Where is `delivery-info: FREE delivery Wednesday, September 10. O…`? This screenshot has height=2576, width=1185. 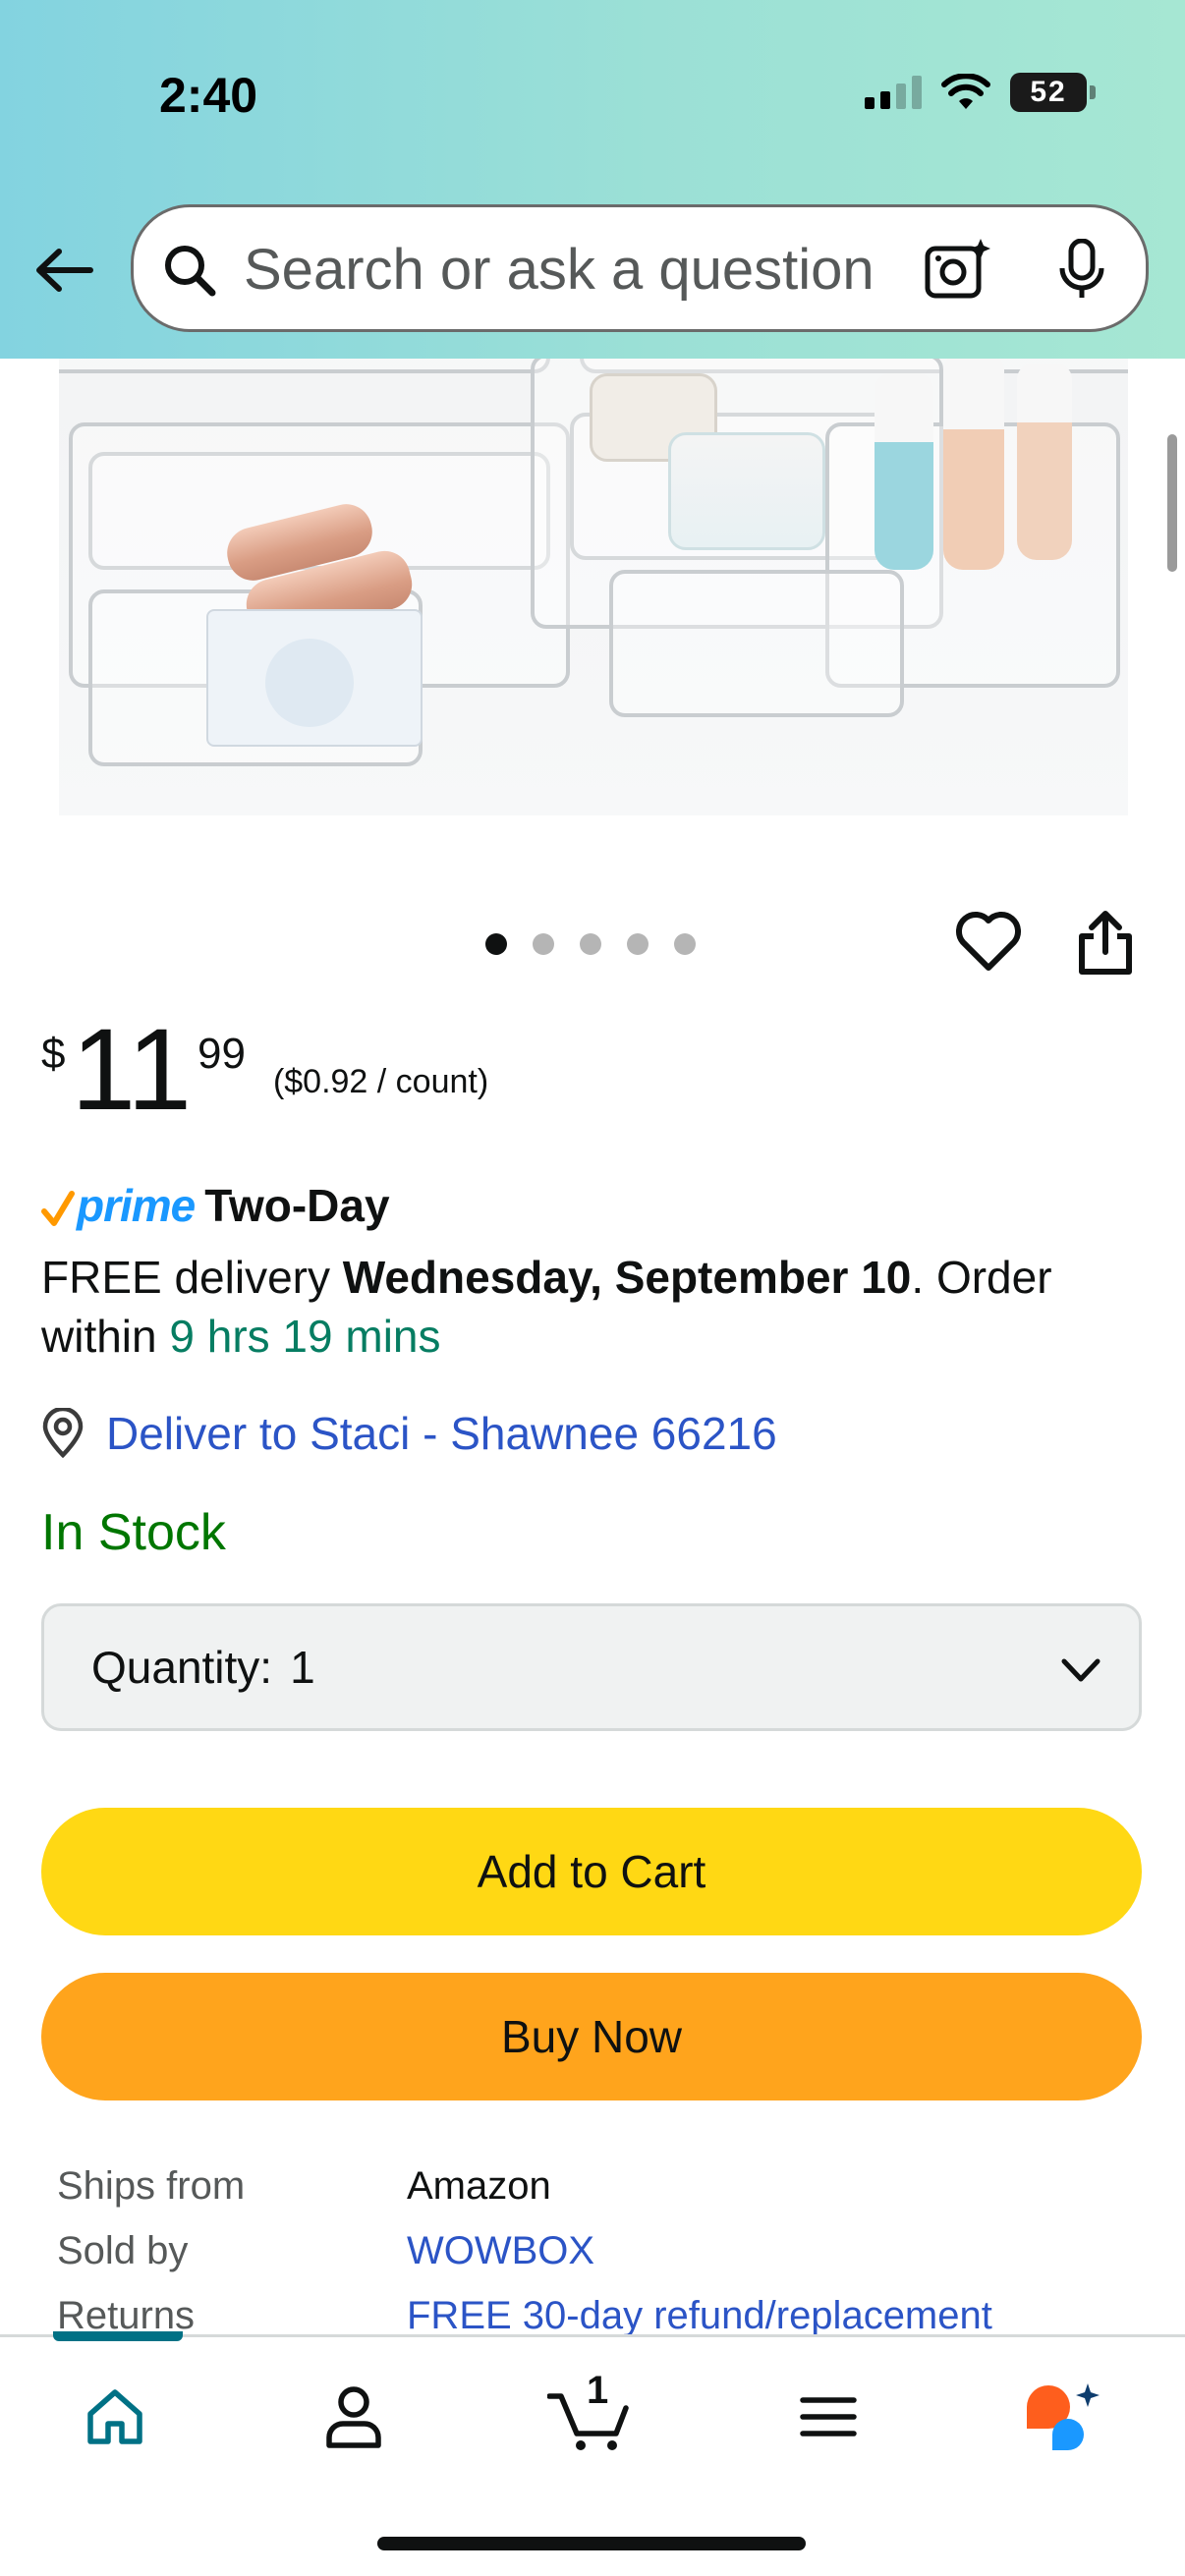
delivery-info: FREE delivery Wednesday, September 10. O… is located at coordinates (592, 1307).